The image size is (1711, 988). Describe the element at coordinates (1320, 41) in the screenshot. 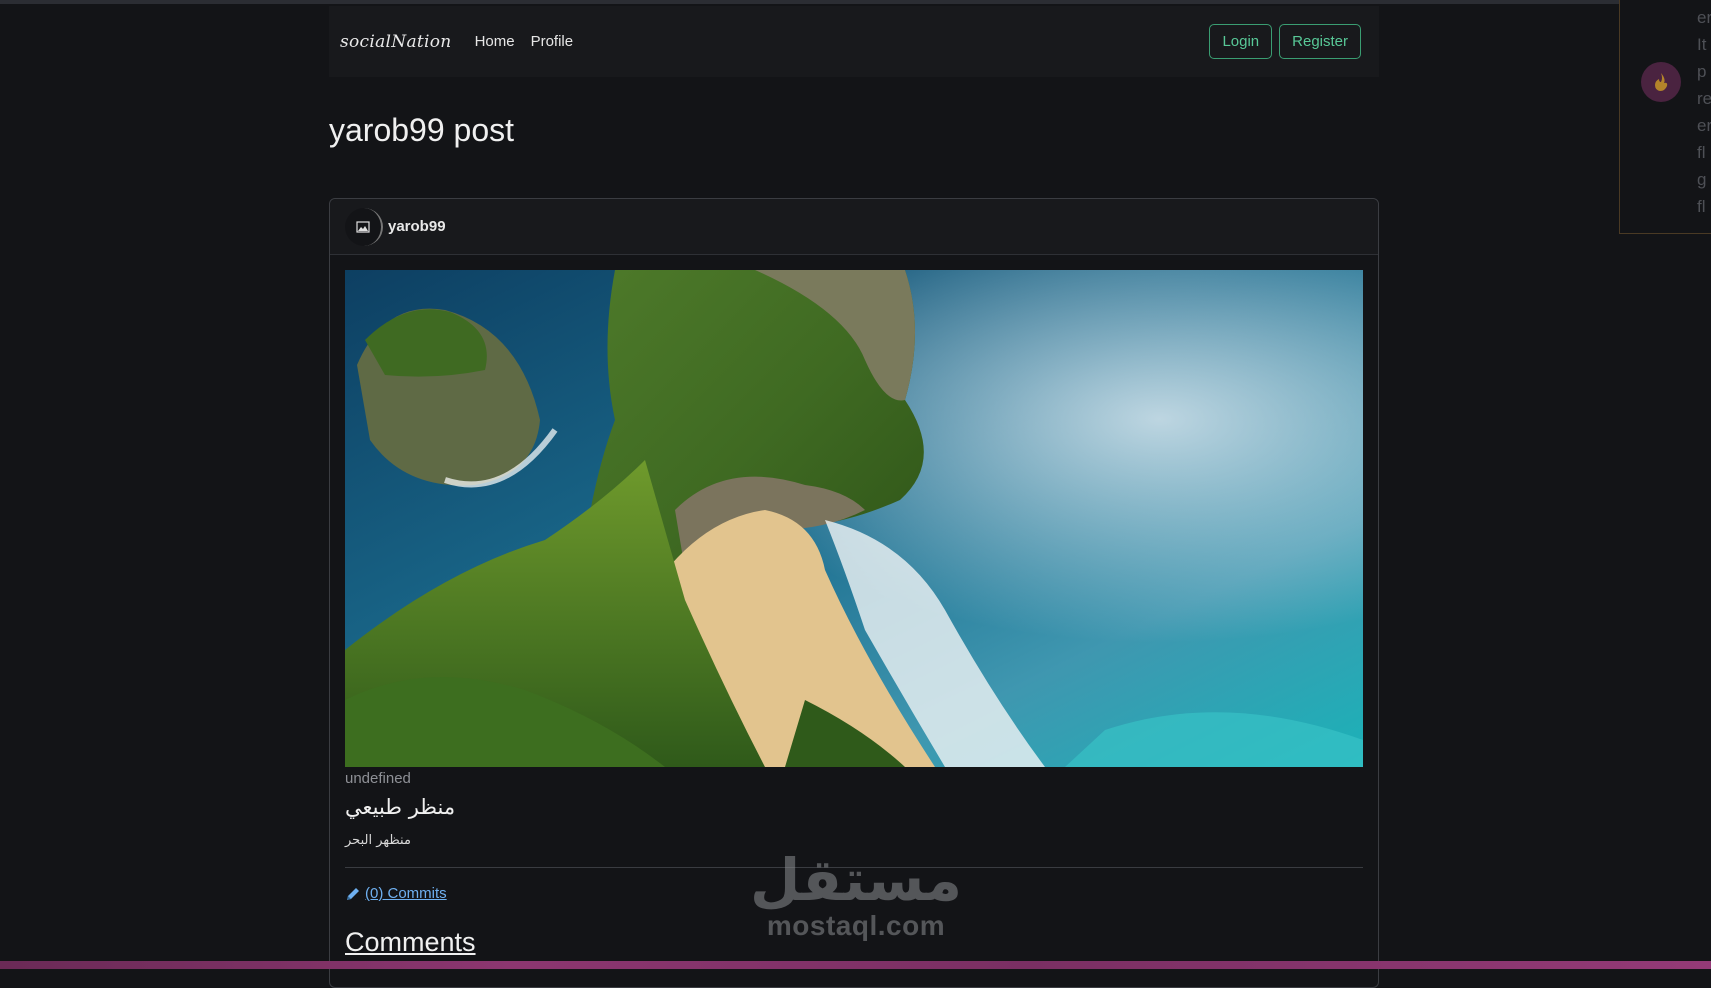

I see `register-button: Register` at that location.